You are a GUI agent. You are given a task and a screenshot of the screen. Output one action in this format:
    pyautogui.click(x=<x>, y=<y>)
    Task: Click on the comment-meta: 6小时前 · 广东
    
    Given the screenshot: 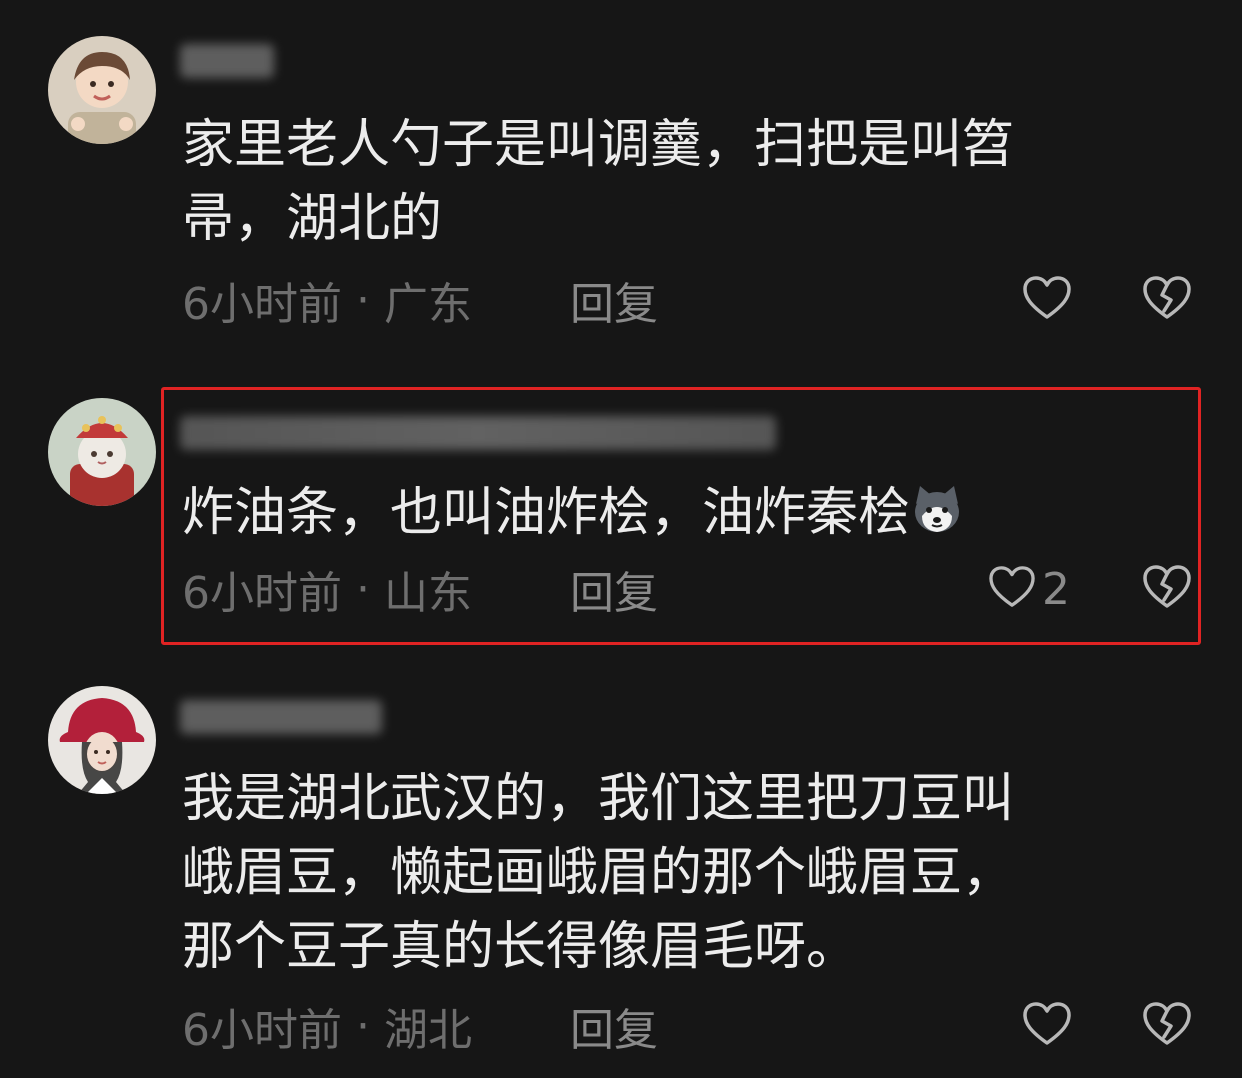 What is the action you would take?
    pyautogui.click(x=327, y=301)
    